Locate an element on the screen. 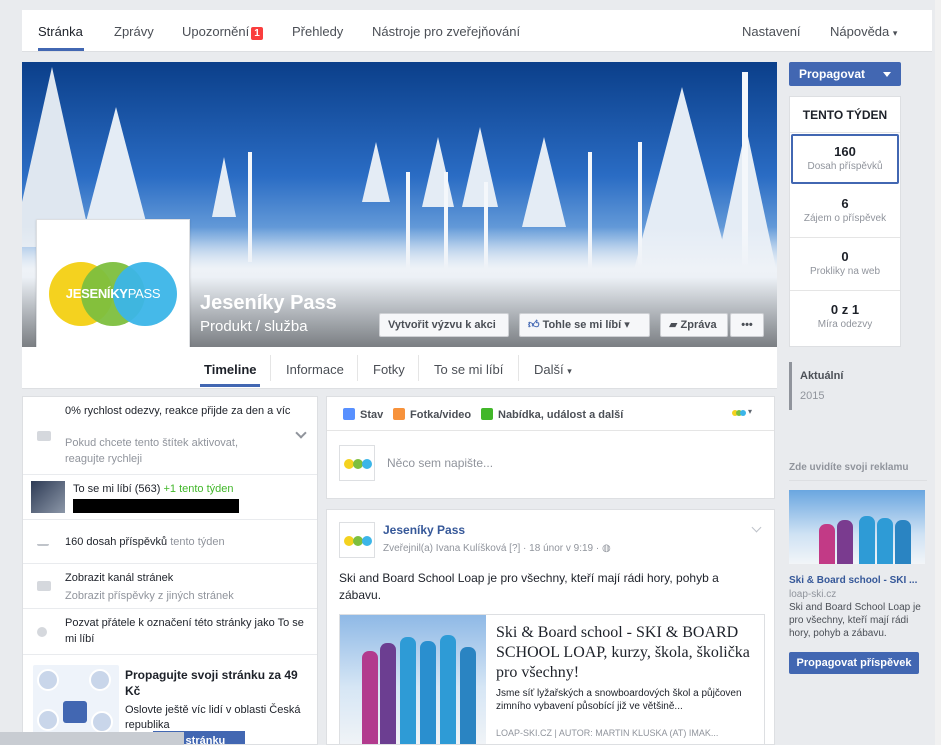  more-options-button: ••• is located at coordinates (747, 325).